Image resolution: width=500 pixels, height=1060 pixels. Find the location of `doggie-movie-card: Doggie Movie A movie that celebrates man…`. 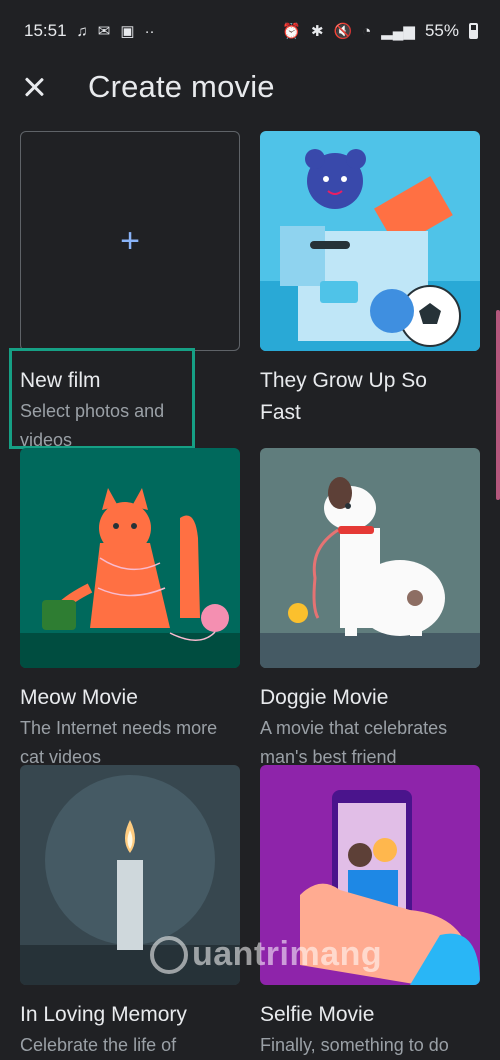

doggie-movie-card: Doggie Movie A movie that celebrates man… is located at coordinates (370, 610).